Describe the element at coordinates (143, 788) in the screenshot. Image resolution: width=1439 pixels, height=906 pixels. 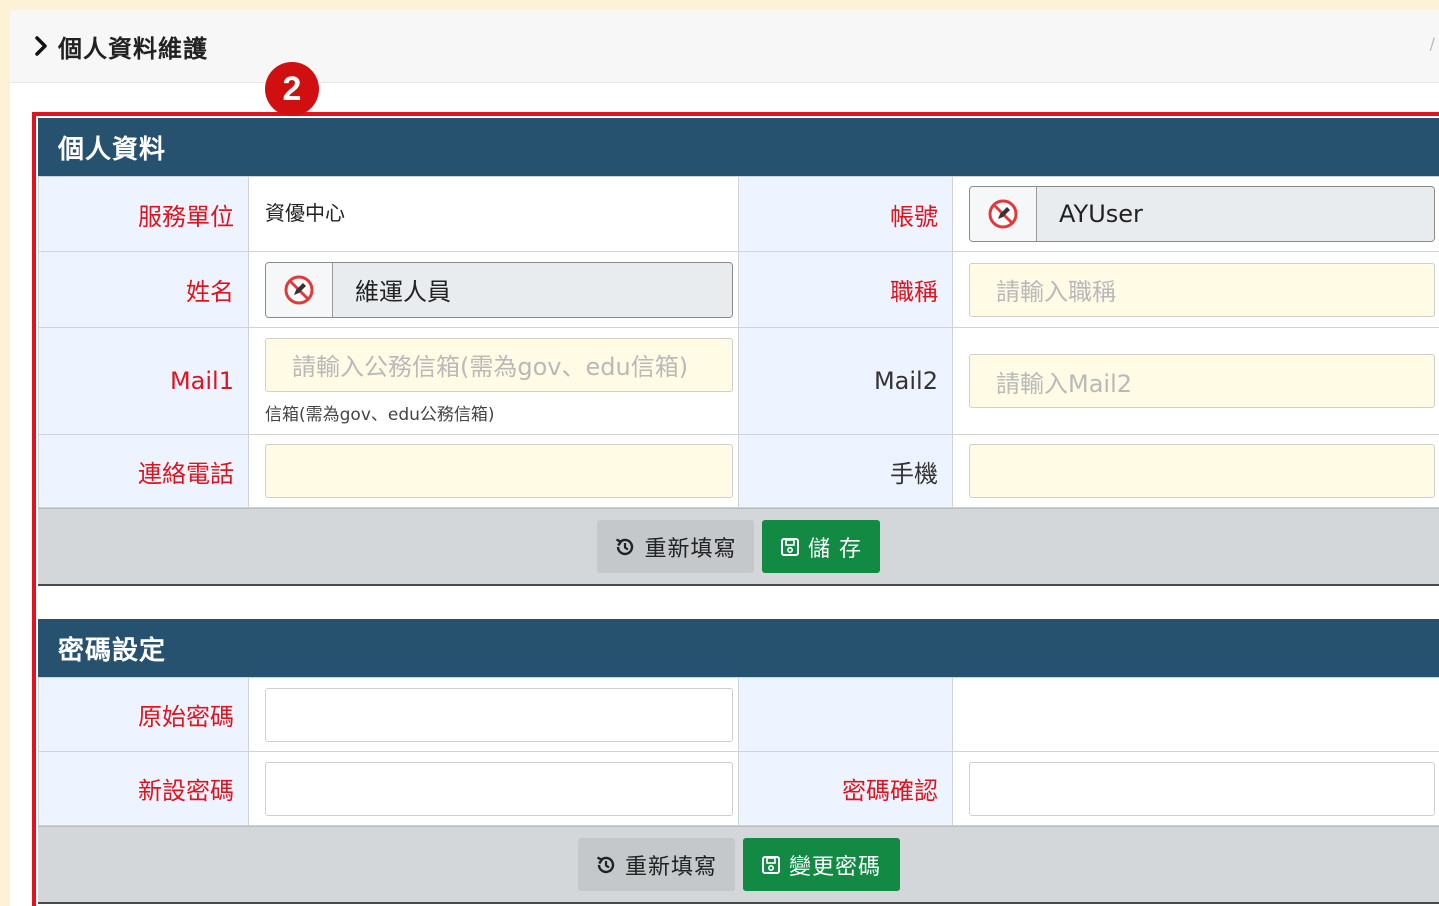
I see `new-password-label: 新設密碼` at that location.